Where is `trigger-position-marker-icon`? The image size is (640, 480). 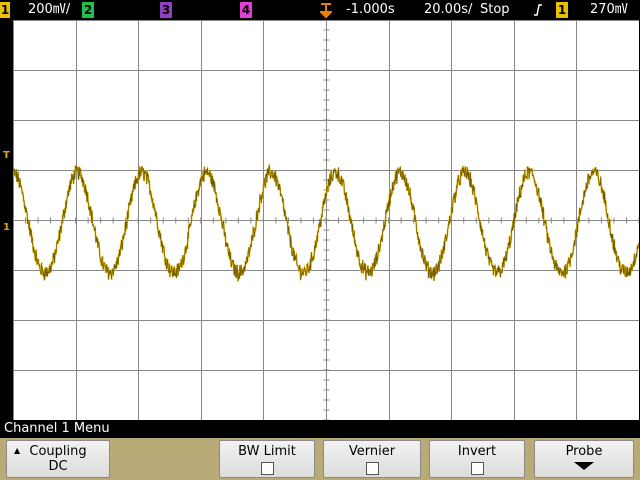
trigger-position-marker-icon is located at coordinates (326, 10).